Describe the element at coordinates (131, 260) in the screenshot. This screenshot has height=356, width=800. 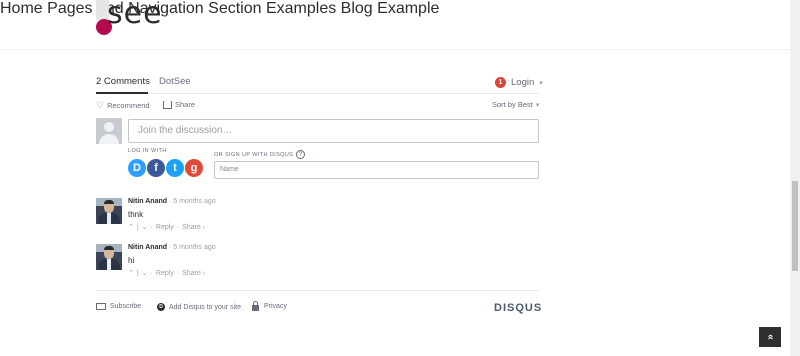
I see `comment-text: hi` at that location.